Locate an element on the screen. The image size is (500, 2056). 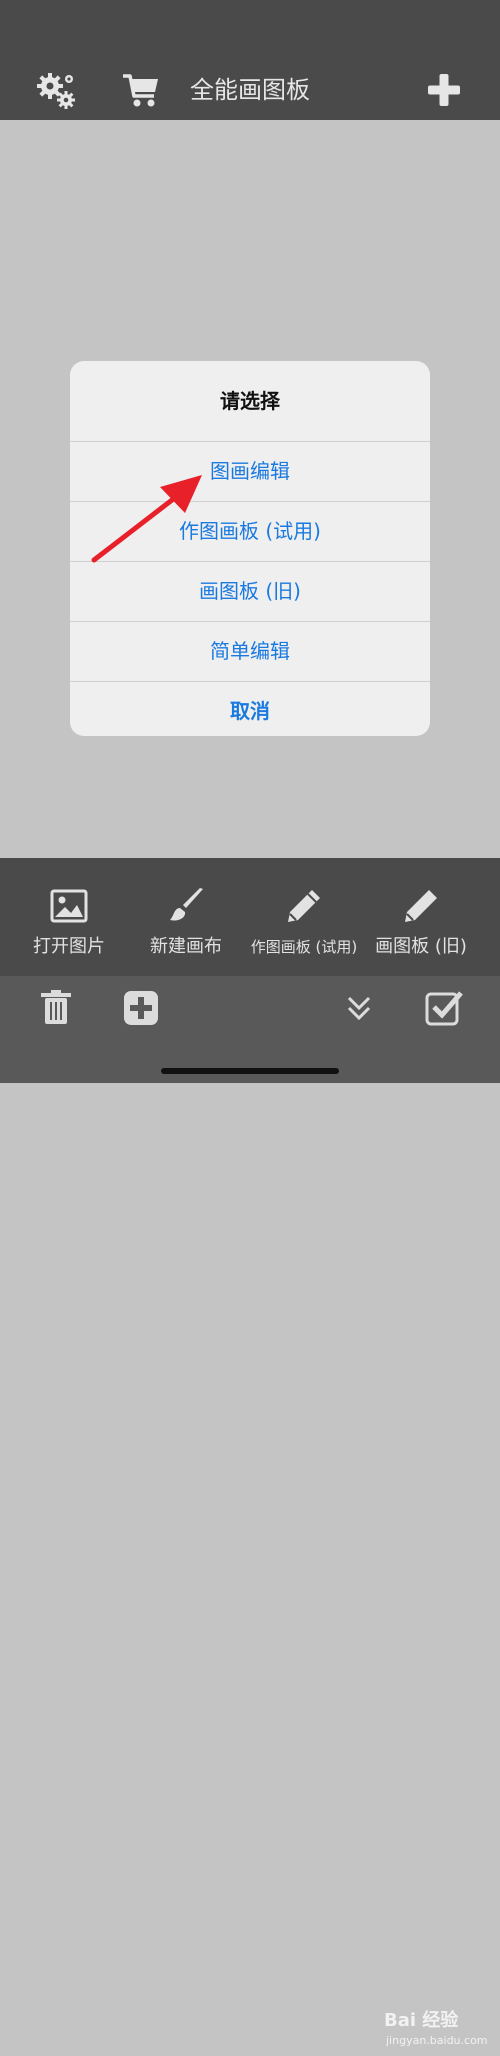
home-indicator is located at coordinates (250, 1071).